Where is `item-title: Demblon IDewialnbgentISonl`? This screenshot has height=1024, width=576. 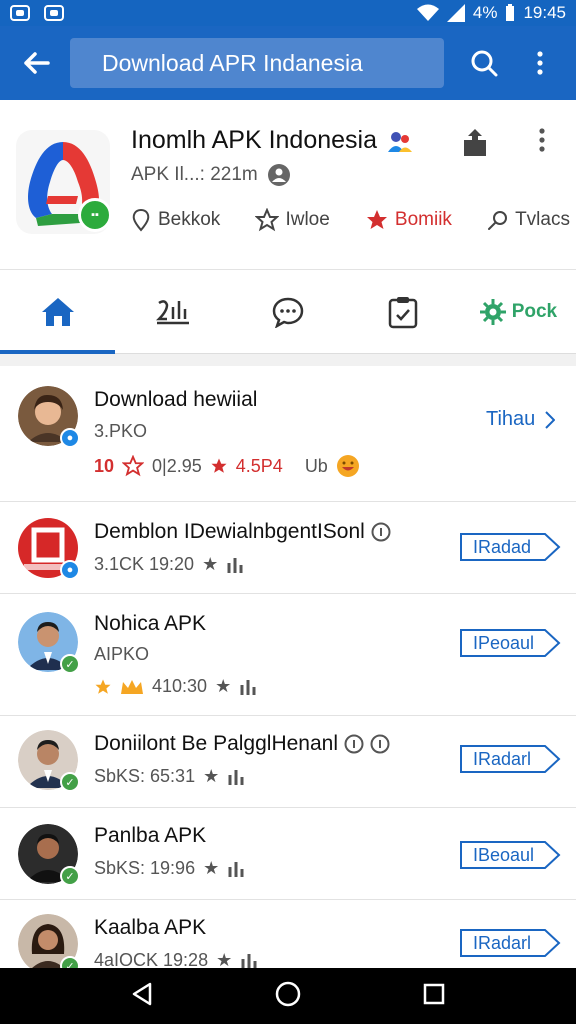 item-title: Demblon IDewialnbgentISonl is located at coordinates (242, 532).